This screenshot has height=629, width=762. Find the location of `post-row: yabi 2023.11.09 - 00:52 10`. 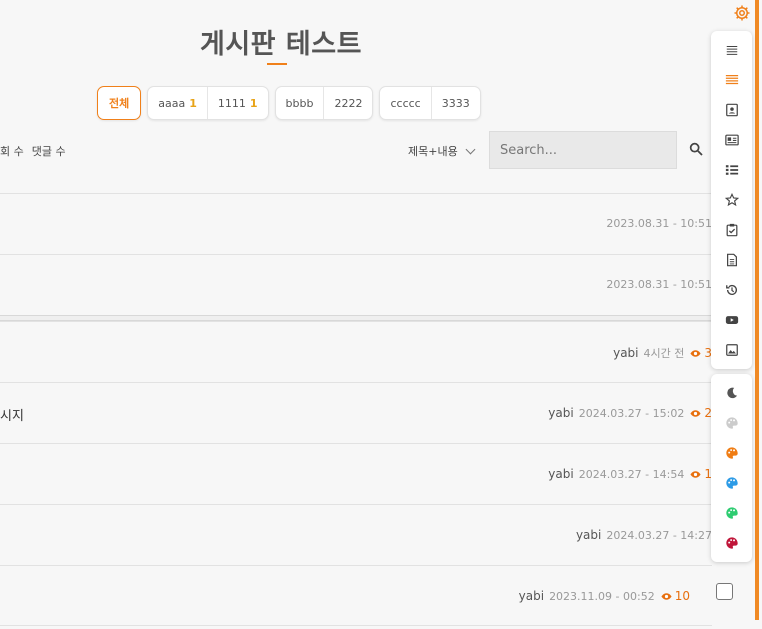

post-row: yabi 2023.11.09 - 00:52 10 is located at coordinates (356, 595).